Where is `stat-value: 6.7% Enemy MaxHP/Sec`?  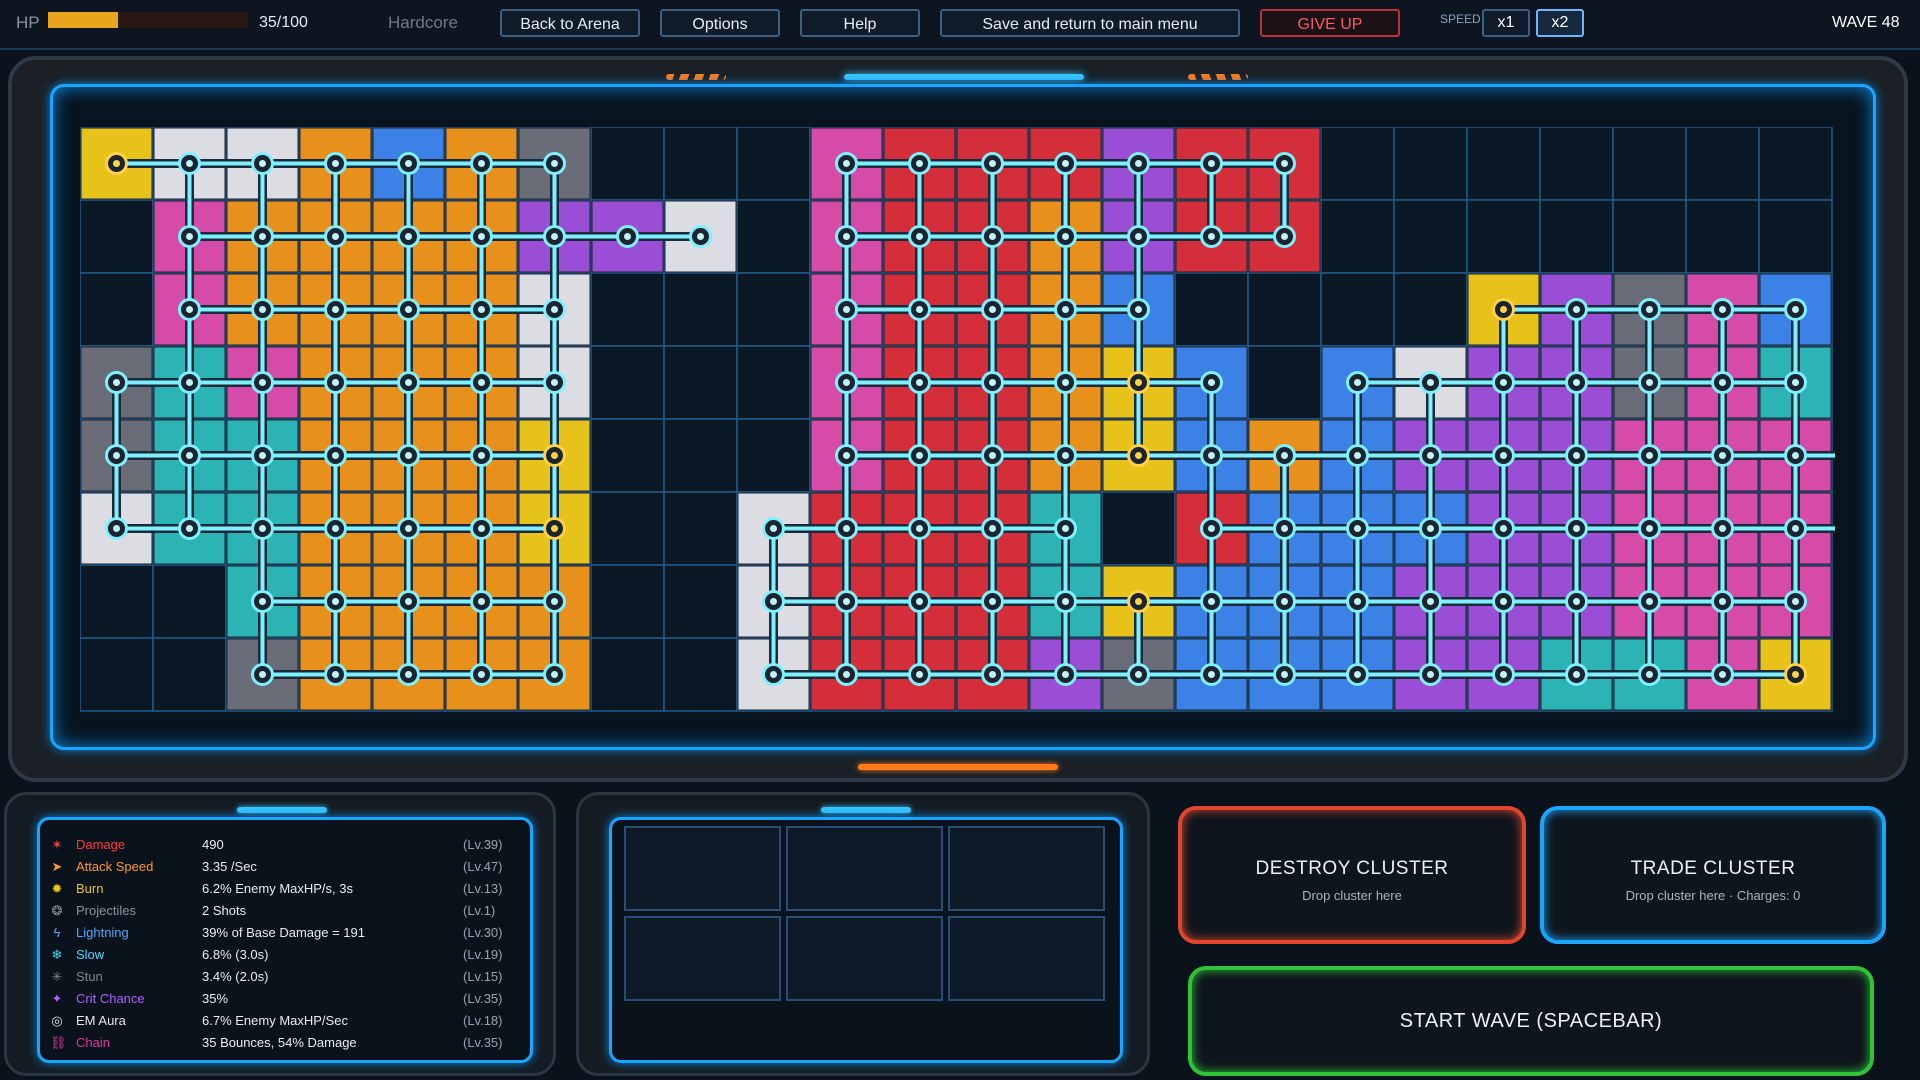 stat-value: 6.7% Enemy MaxHP/Sec is located at coordinates (275, 1020).